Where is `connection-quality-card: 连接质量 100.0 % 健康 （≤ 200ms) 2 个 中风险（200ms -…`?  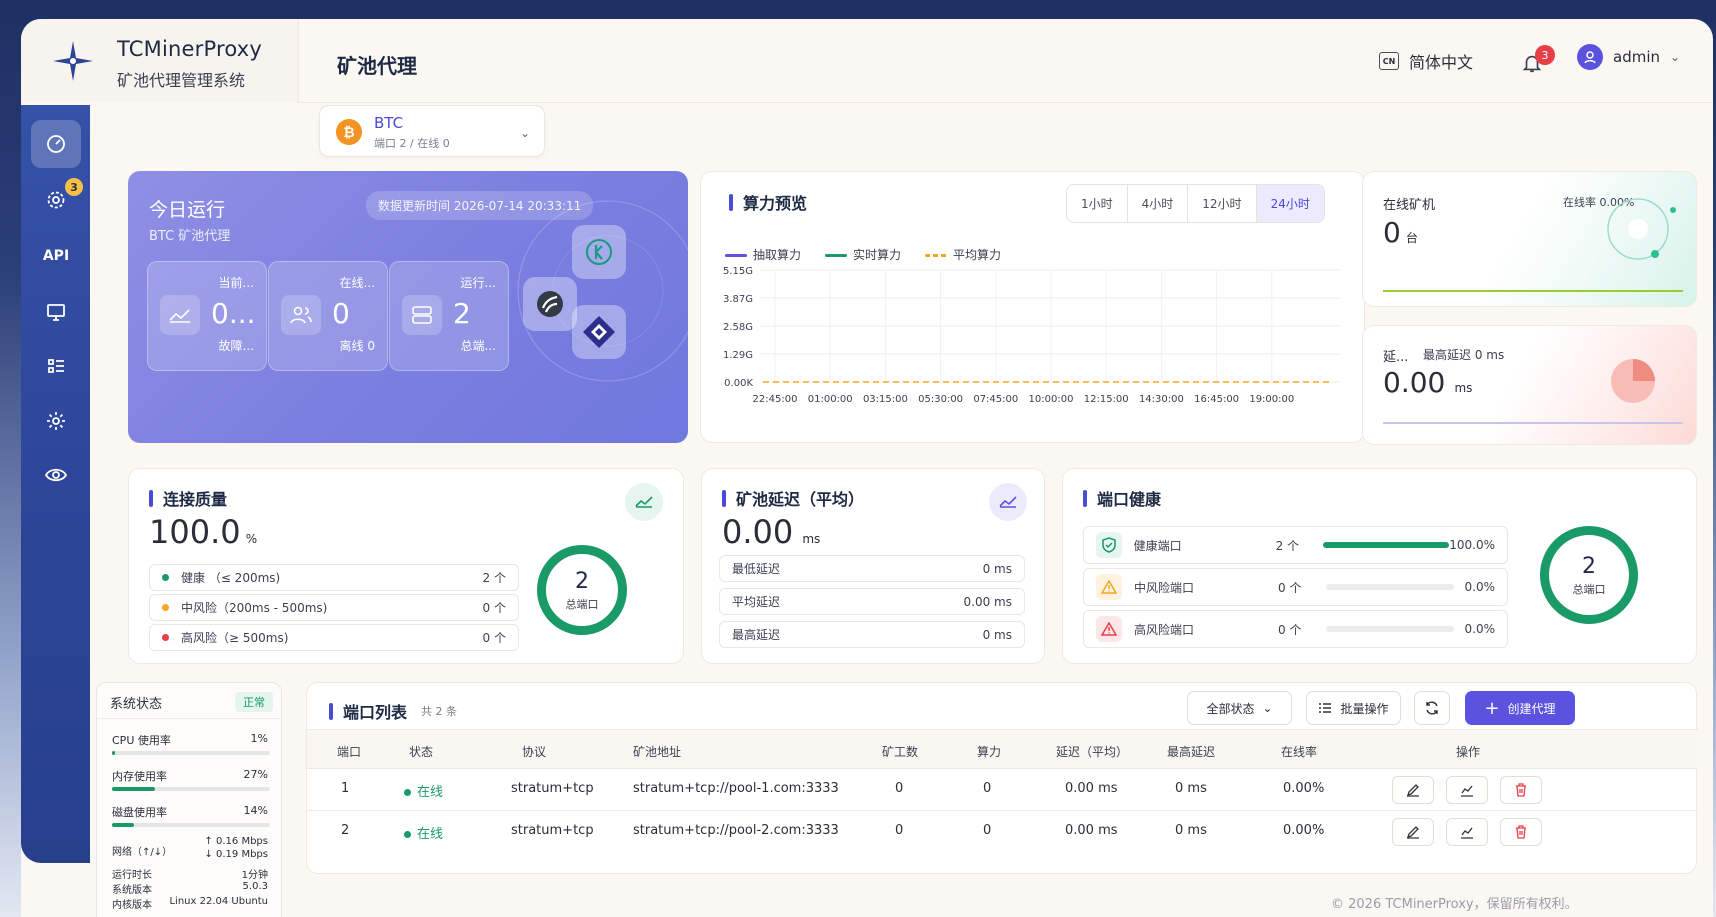
connection-quality-card: 连接质量 100.0 % 健康 （≤ 200ms) 2 个 中风险（200ms -… is located at coordinates (406, 566).